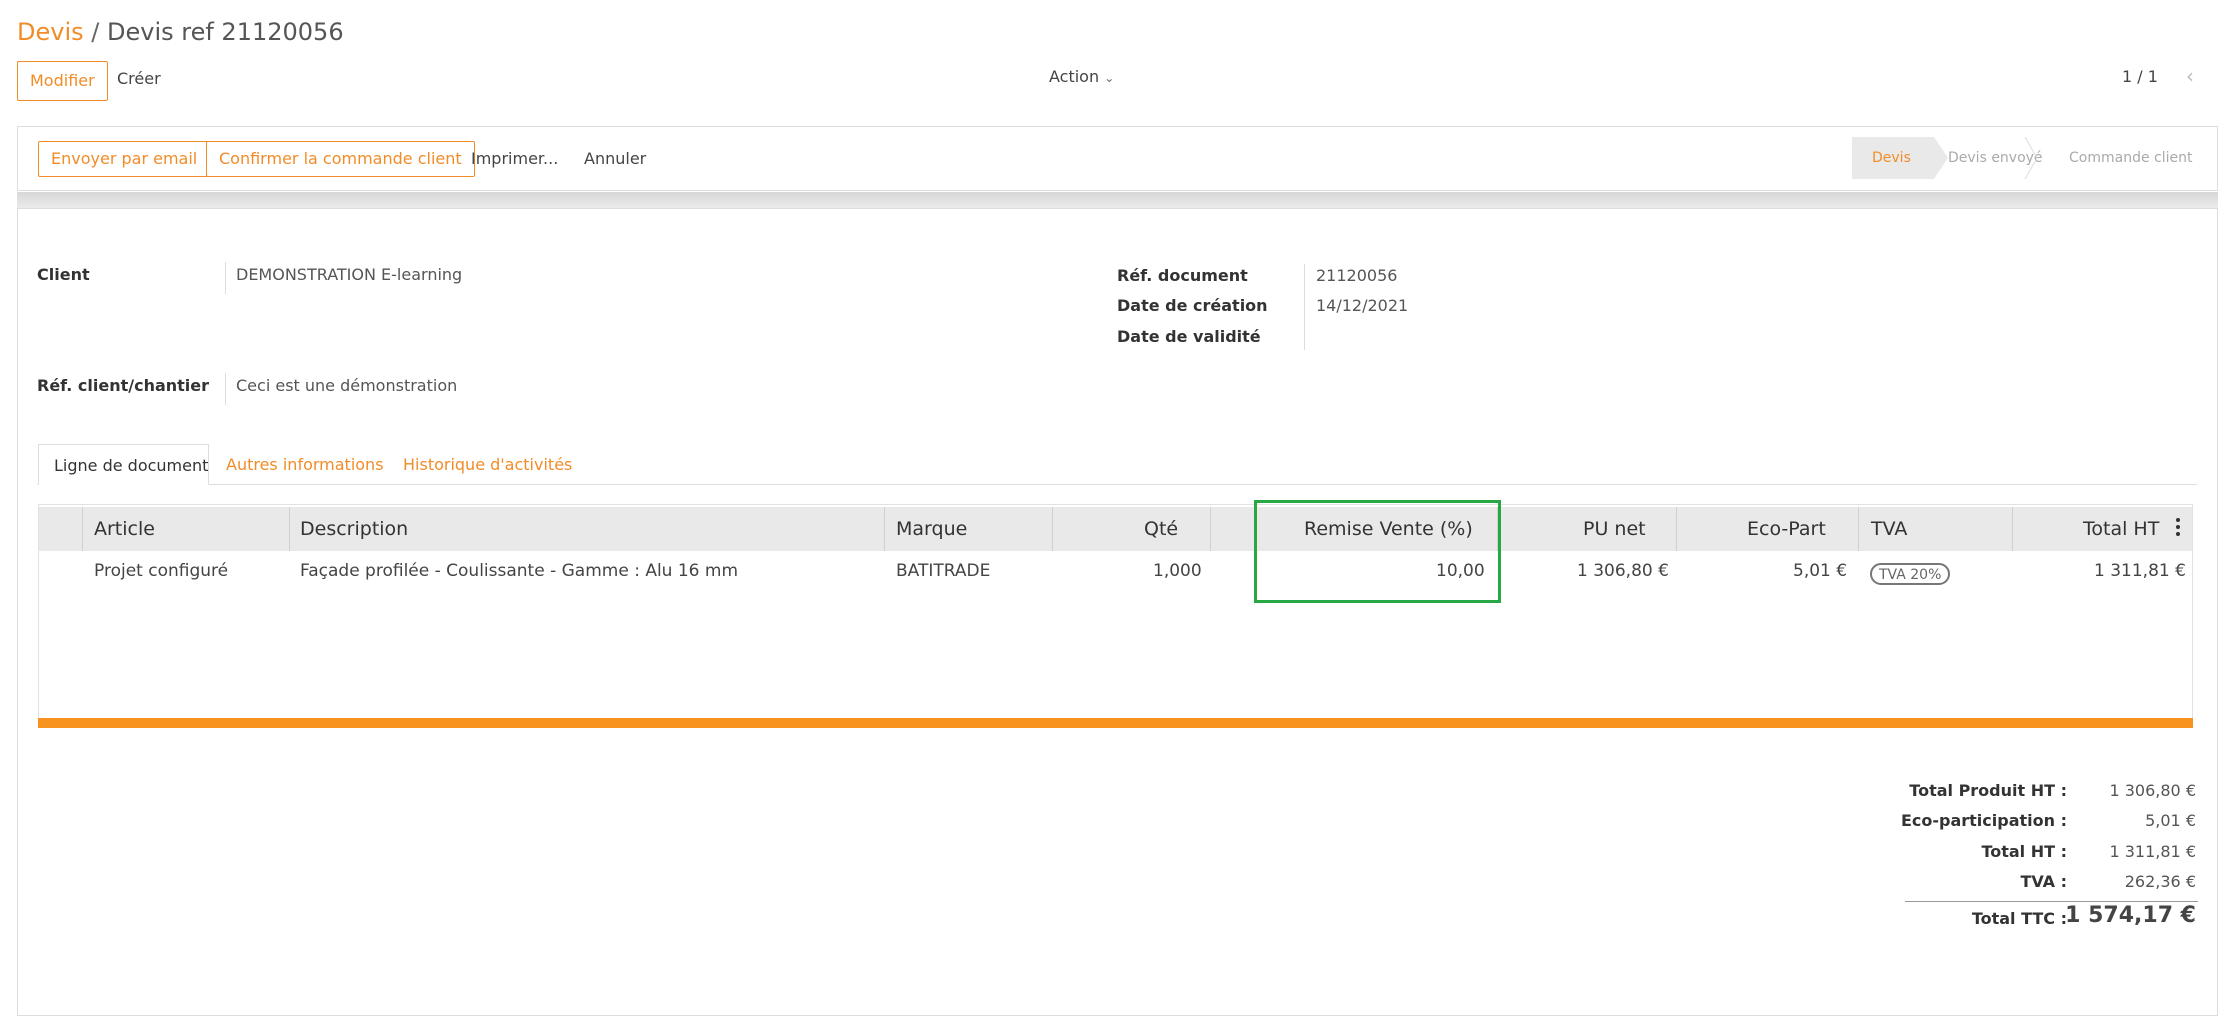 The width and height of the screenshot is (2218, 1017). Describe the element at coordinates (1820, 571) in the screenshot. I see `cell-eco-part: 5,01 €` at that location.